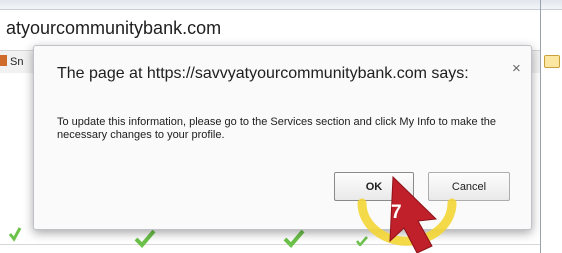  I want to click on bookmark-folder-icon, so click(552, 61).